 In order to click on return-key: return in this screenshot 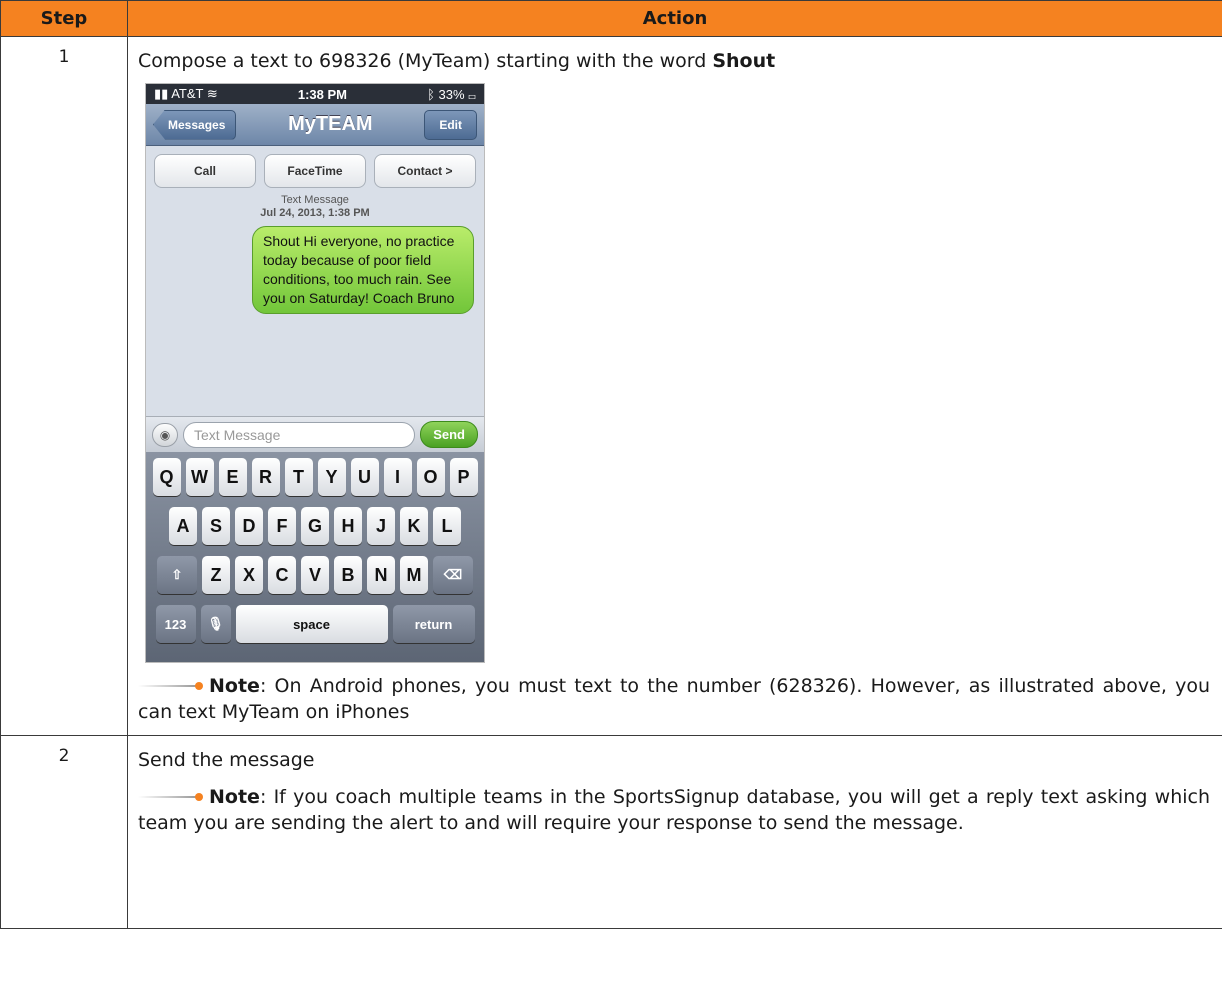, I will do `click(433, 624)`.